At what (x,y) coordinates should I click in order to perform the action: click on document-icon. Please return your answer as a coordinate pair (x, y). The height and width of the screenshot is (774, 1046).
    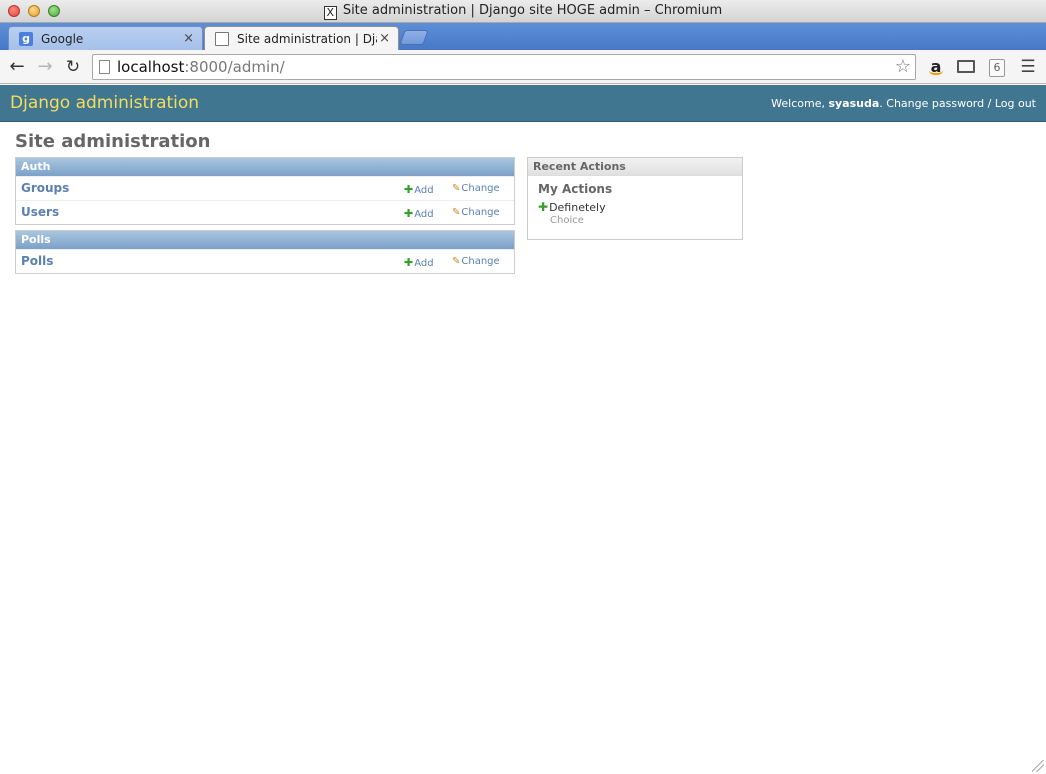
    Looking at the image, I should click on (222, 39).